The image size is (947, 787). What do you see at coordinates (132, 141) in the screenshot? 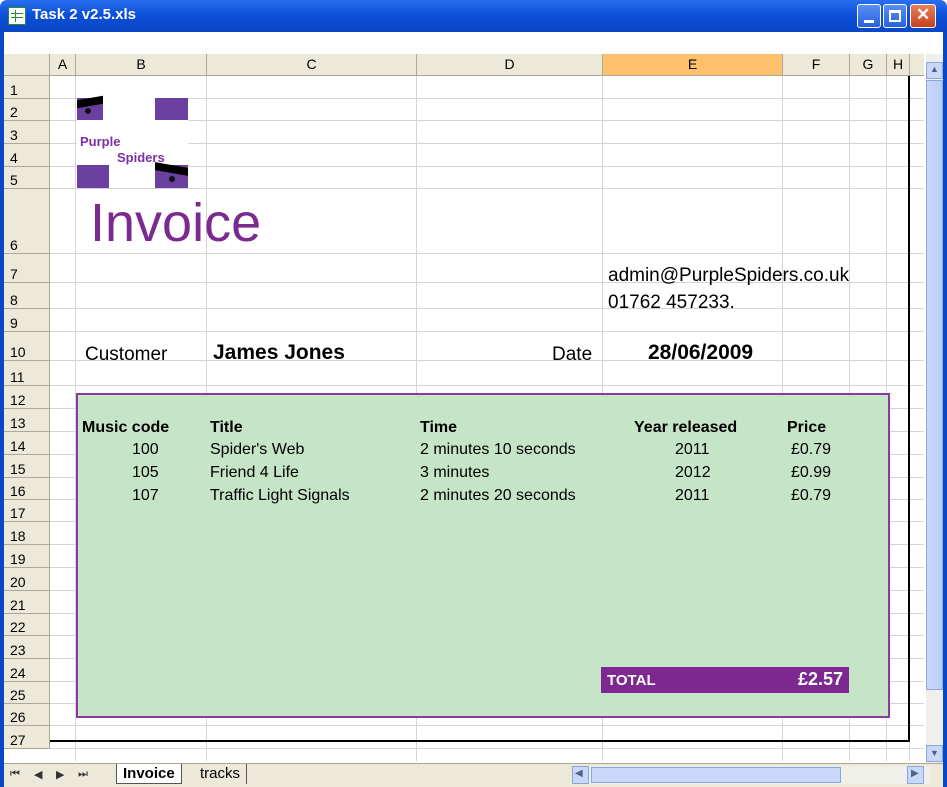
I see `purple-spiders-logo: Purple Spiders` at bounding box center [132, 141].